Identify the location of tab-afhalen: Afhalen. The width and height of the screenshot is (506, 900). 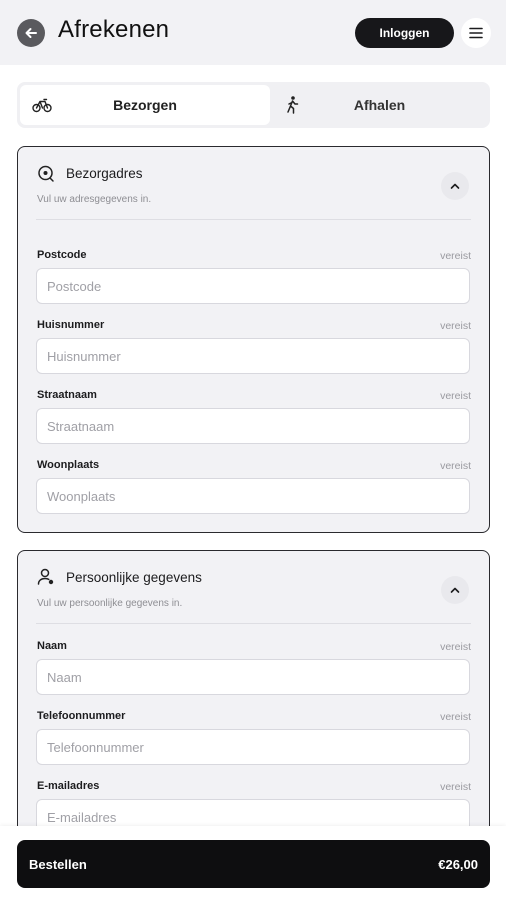
(379, 105).